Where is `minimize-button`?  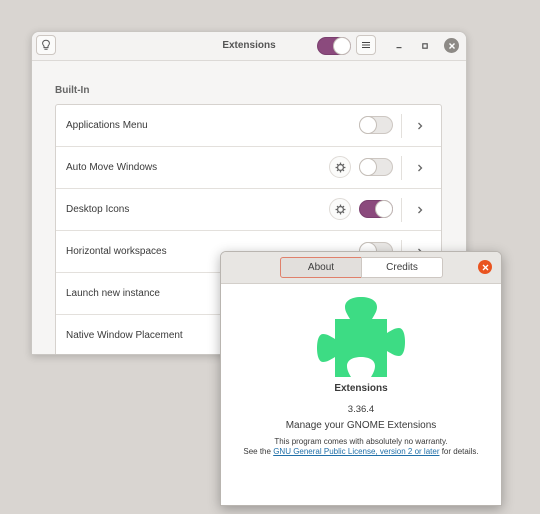 minimize-button is located at coordinates (399, 46).